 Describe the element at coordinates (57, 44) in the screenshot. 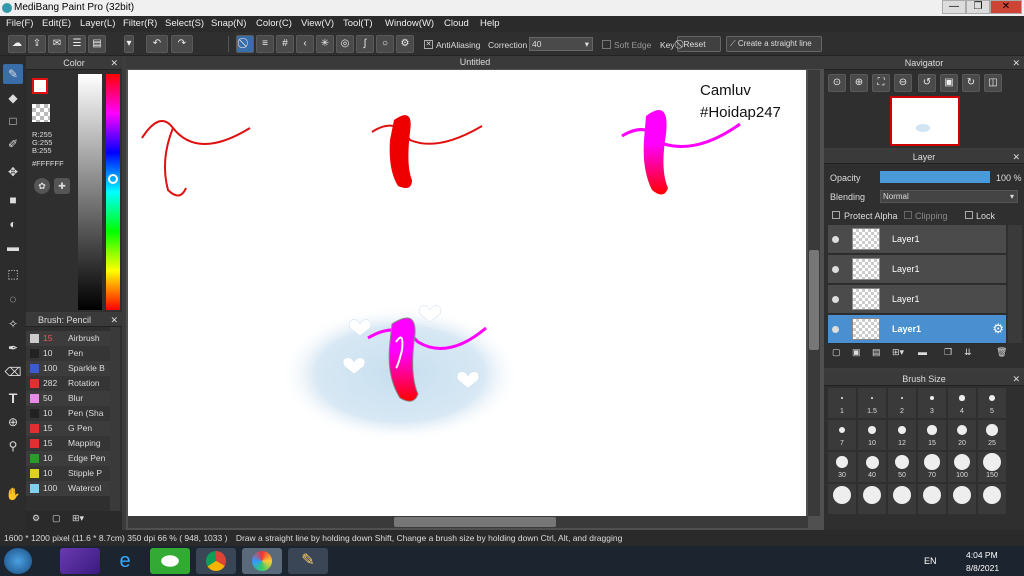

I see `comment-icon: ✉` at that location.